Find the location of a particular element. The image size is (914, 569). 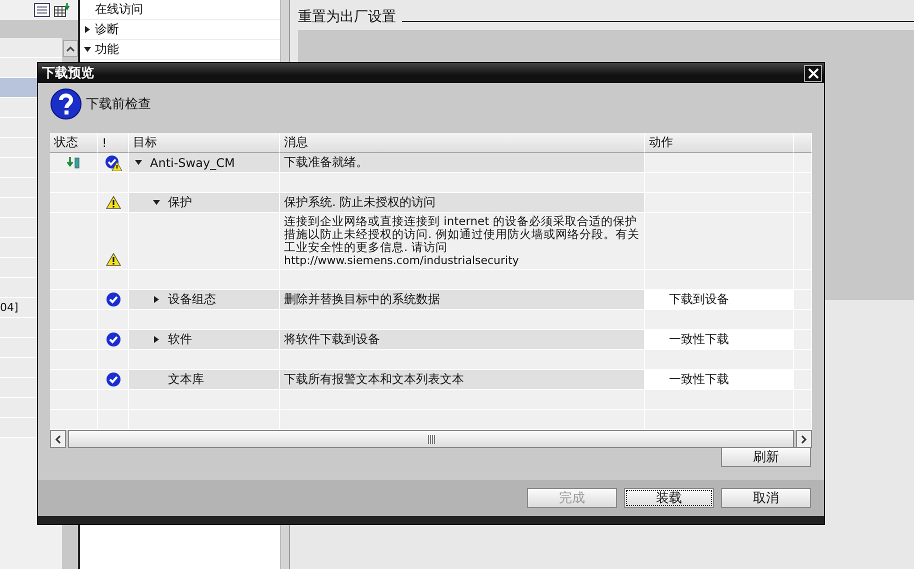

action-dropdown: 下载到设备 is located at coordinates (719, 299).